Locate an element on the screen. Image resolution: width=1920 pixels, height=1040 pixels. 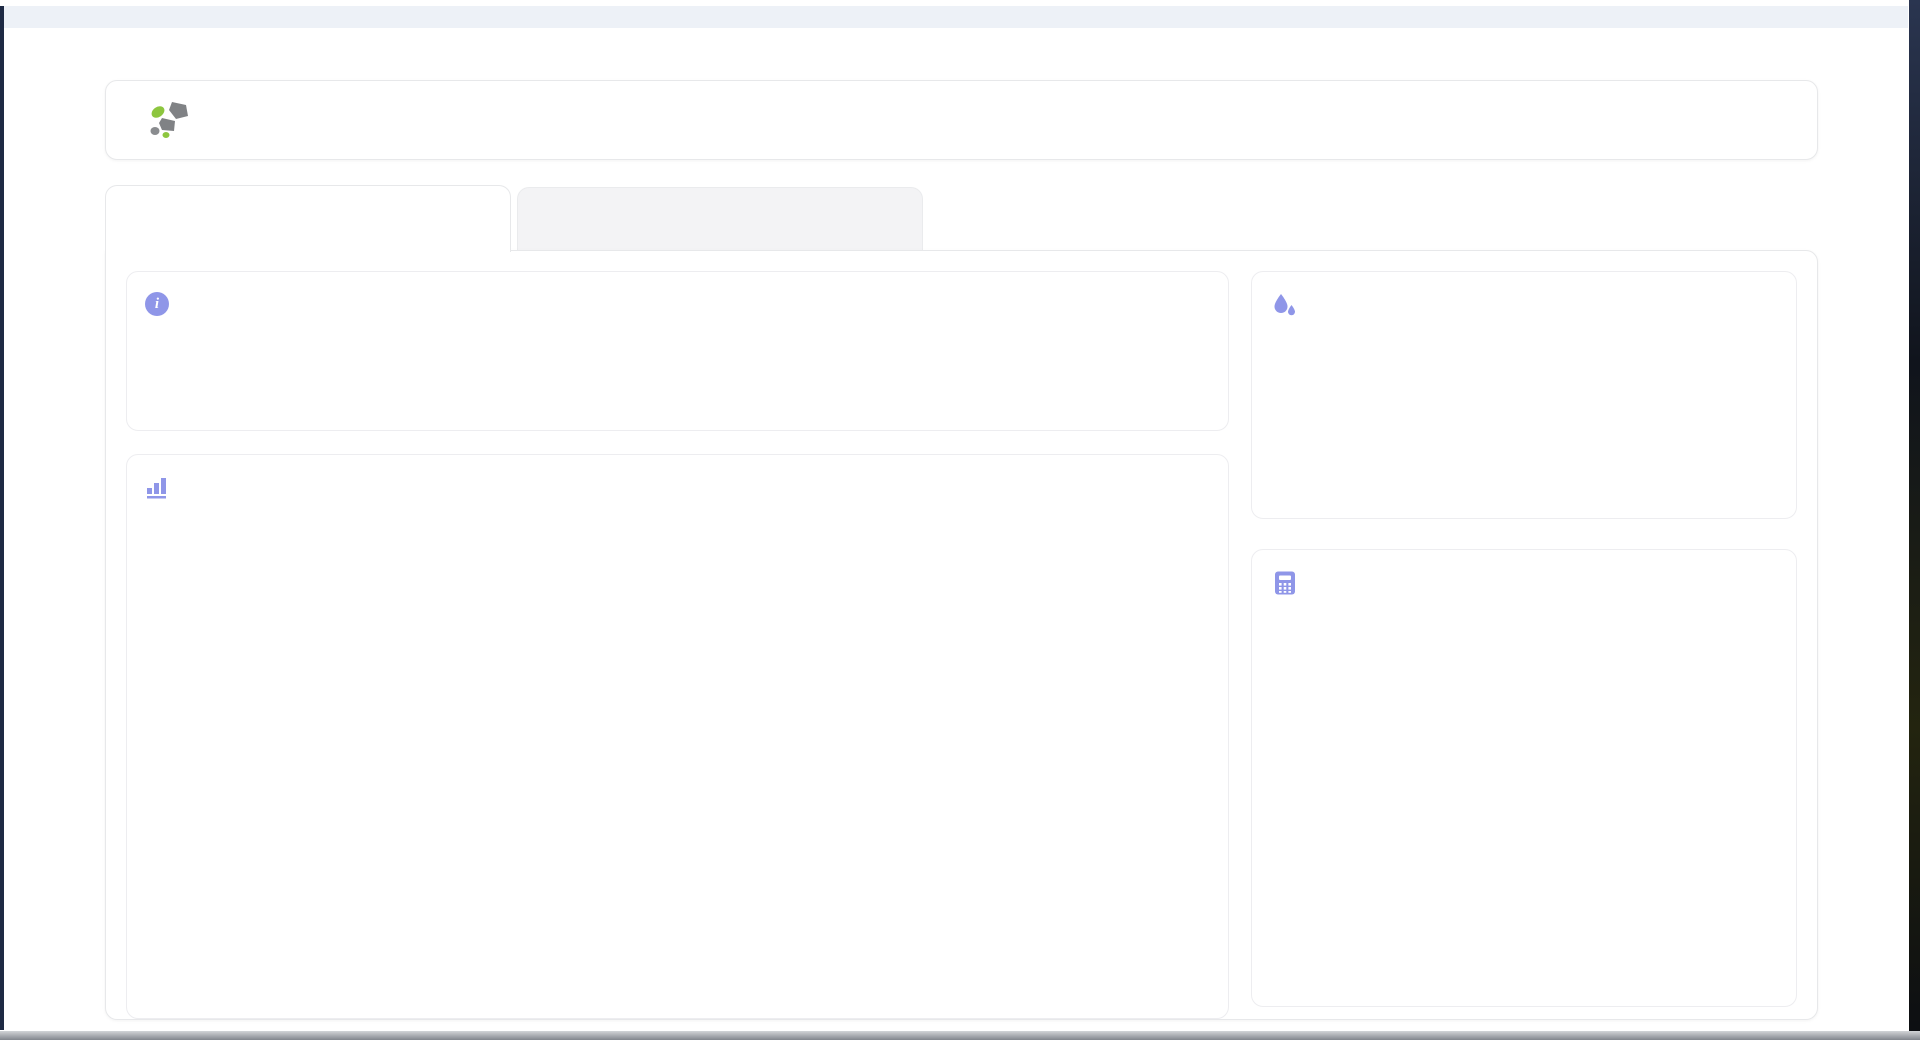
blood-viscosity-panel is located at coordinates (1524, 395).